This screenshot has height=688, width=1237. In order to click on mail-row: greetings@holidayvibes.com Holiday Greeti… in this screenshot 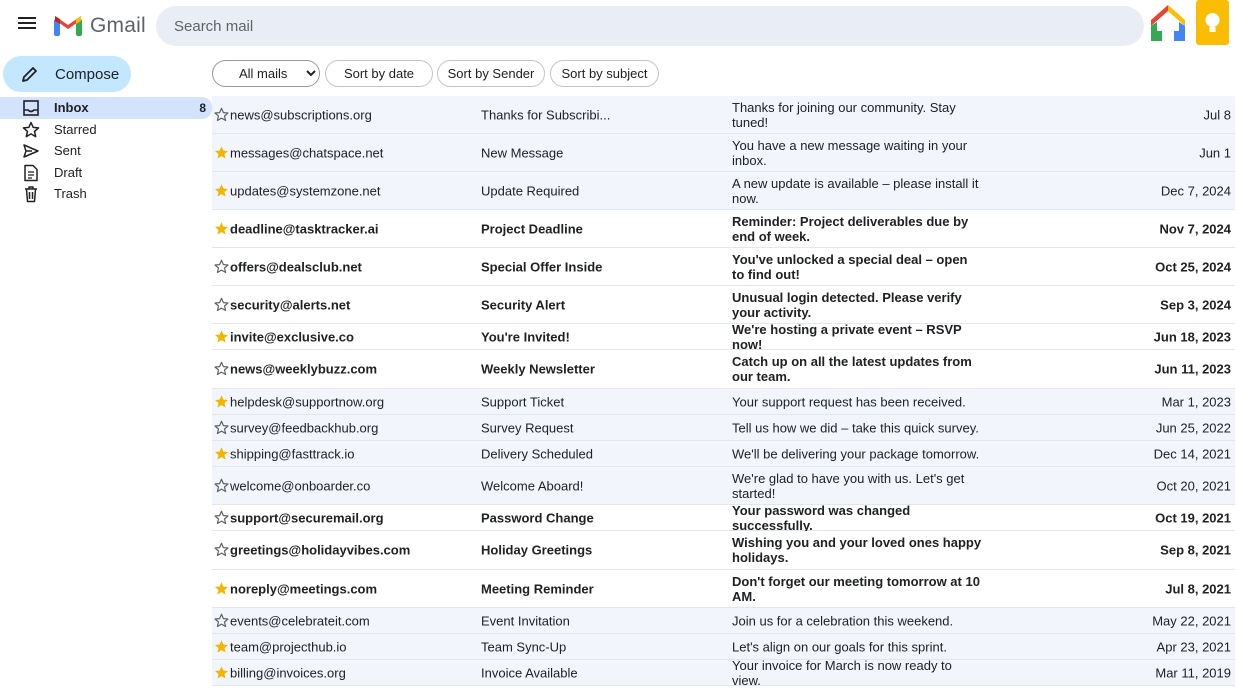, I will do `click(723, 550)`.